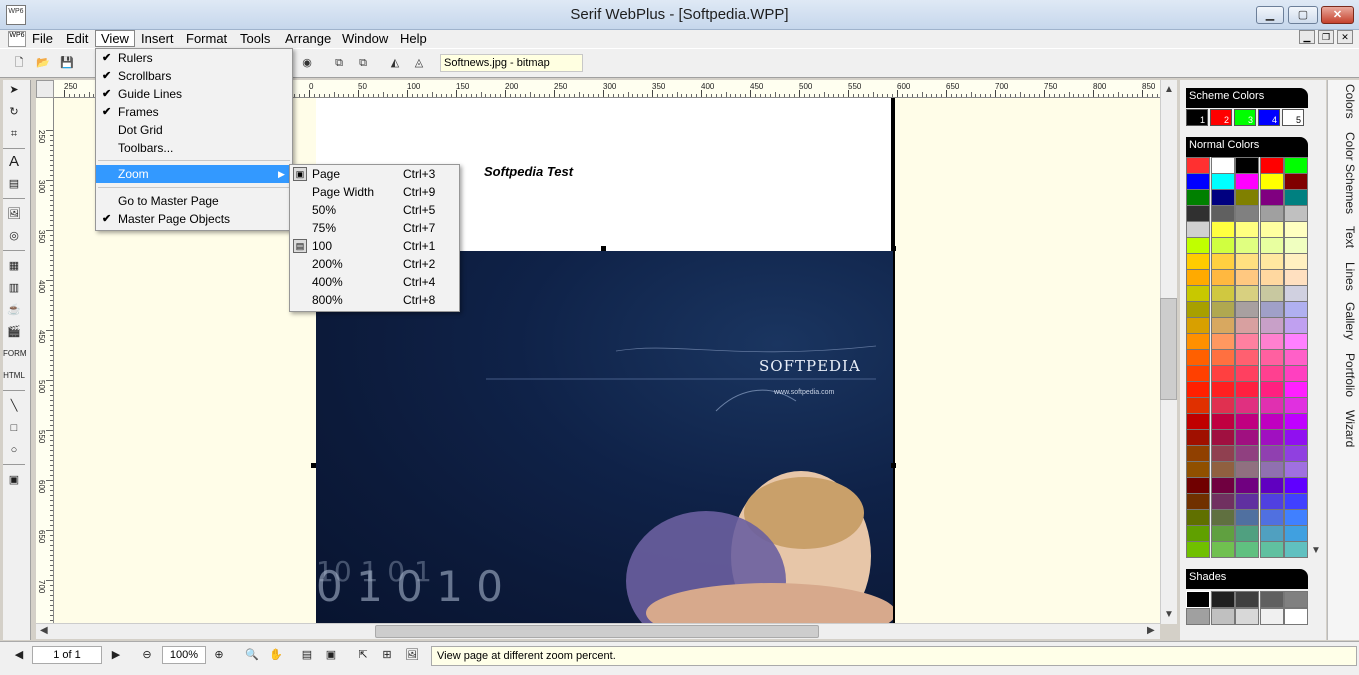 The height and width of the screenshot is (675, 1359). What do you see at coordinates (308, 38) in the screenshot?
I see `menu-arrange: Arrange` at bounding box center [308, 38].